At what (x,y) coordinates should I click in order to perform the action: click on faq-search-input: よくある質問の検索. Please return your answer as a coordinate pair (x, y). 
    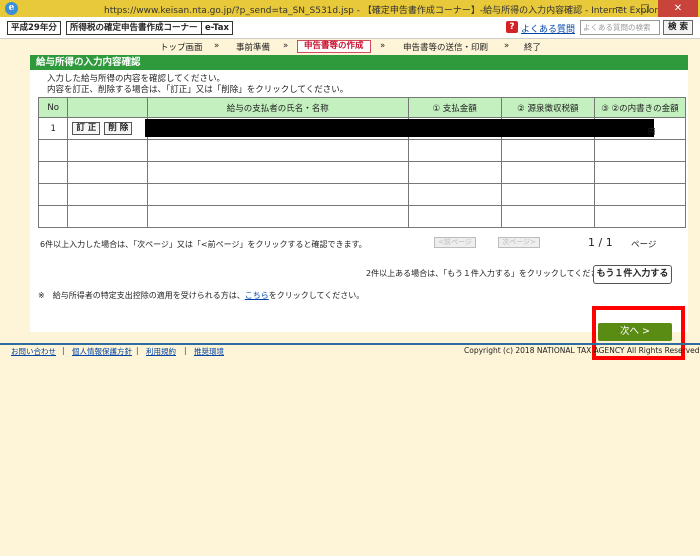
    Looking at the image, I should click on (620, 27).